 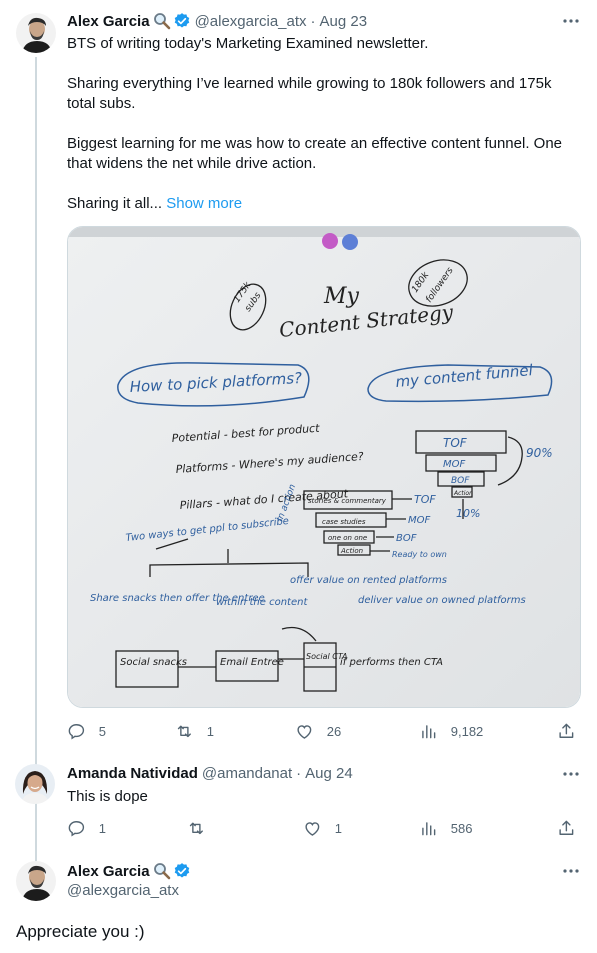 I want to click on wb-action: Action, so click(x=351, y=551).